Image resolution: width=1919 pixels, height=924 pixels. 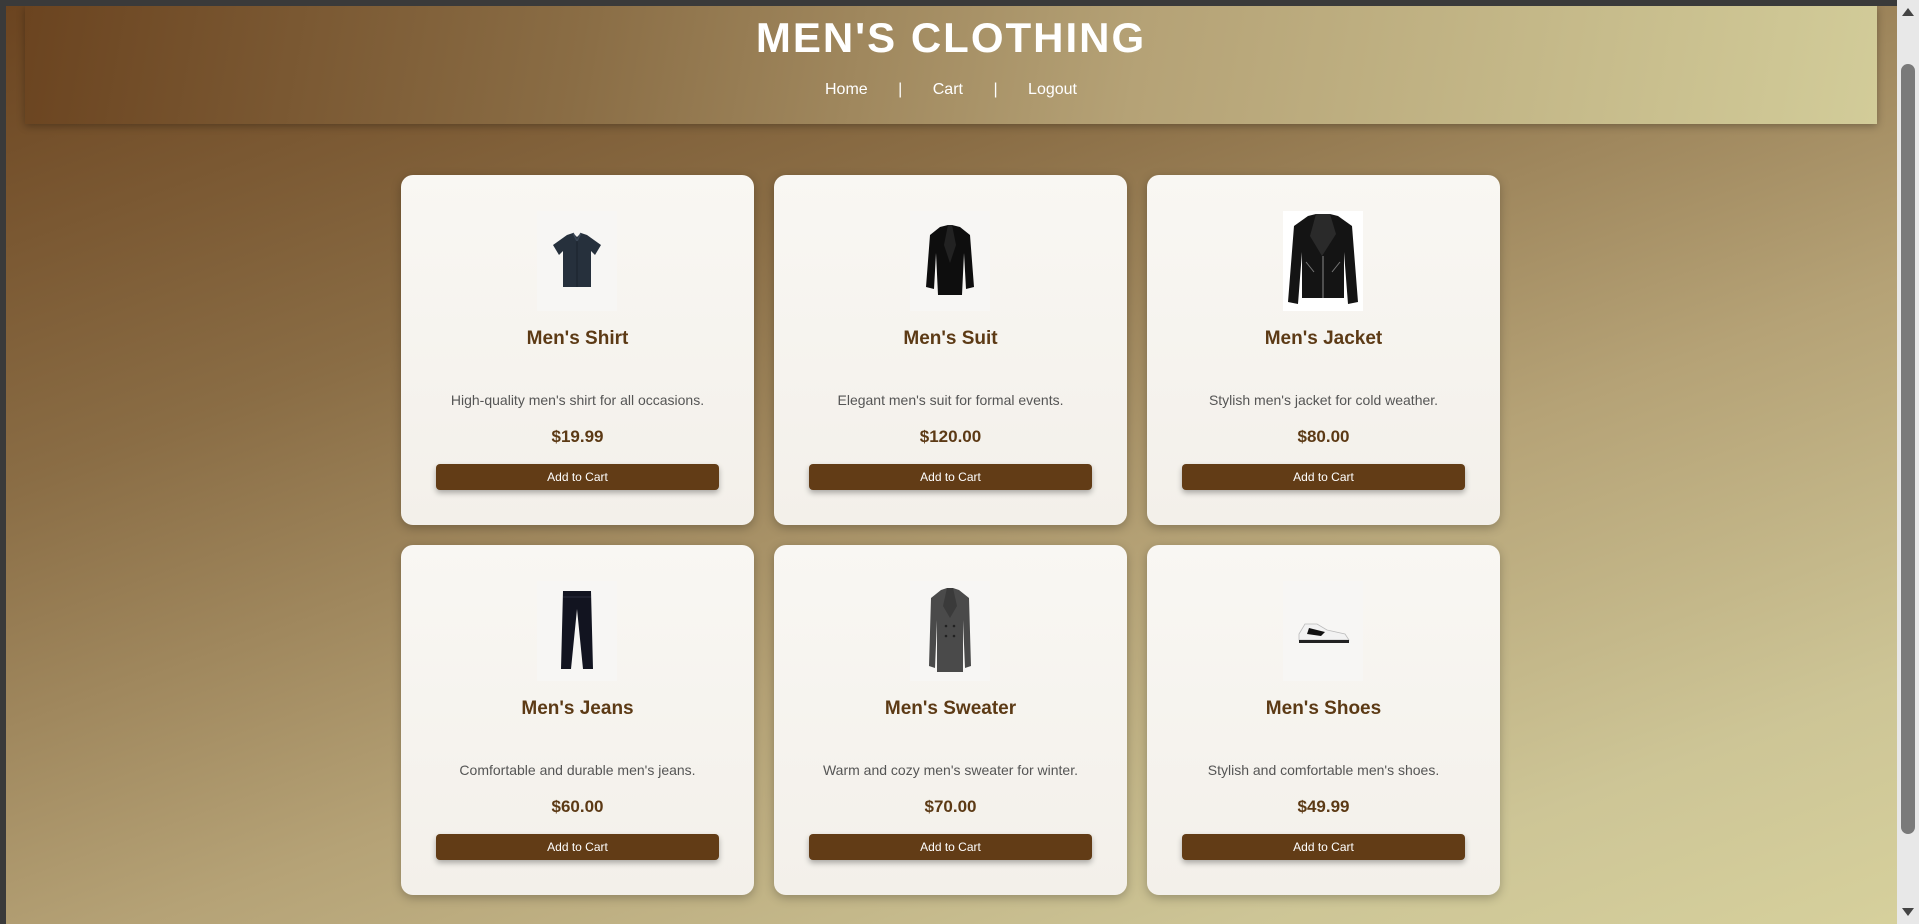 I want to click on product-name: Men's Shoes, so click(x=1323, y=708).